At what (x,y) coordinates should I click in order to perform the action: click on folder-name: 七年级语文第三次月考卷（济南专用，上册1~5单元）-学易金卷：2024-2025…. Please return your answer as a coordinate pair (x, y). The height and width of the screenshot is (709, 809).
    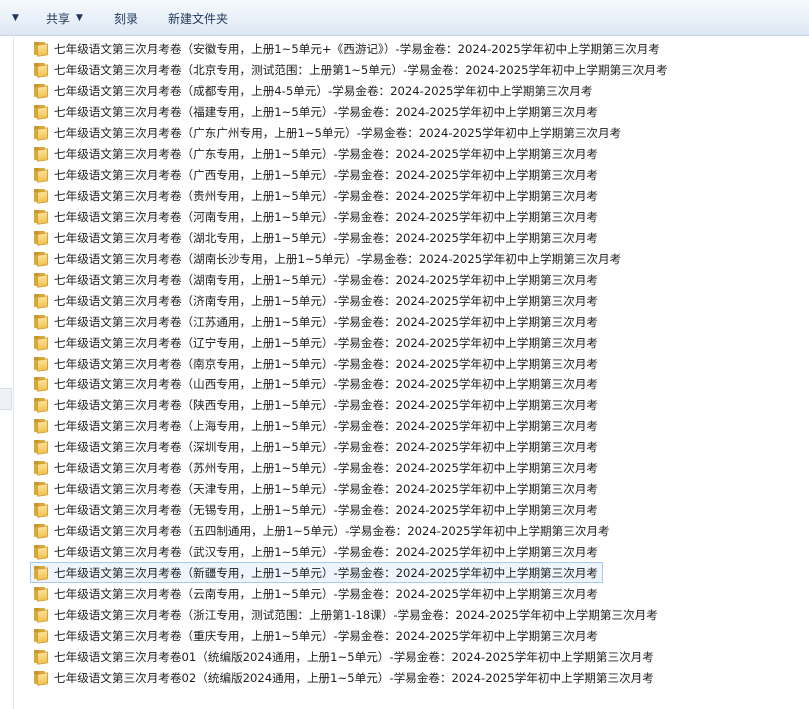
    Looking at the image, I should click on (326, 300).